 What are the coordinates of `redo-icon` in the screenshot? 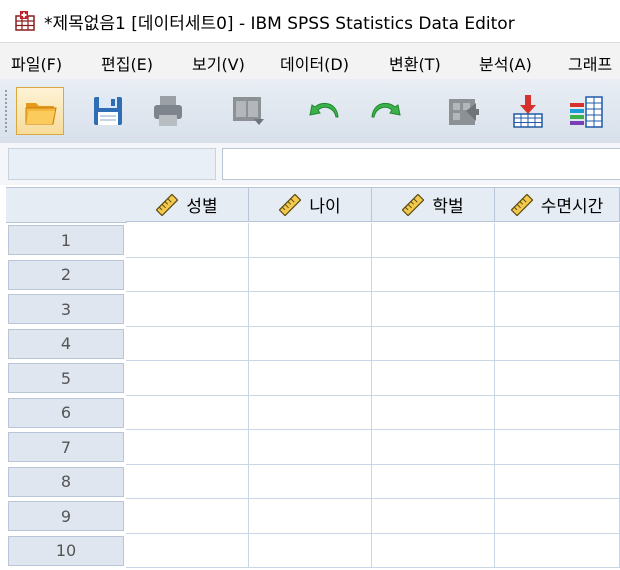 It's located at (386, 110).